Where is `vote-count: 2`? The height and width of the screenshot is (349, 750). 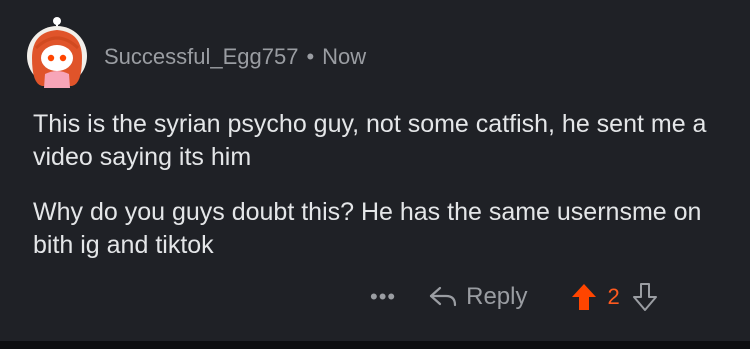
vote-count: 2 is located at coordinates (613, 296).